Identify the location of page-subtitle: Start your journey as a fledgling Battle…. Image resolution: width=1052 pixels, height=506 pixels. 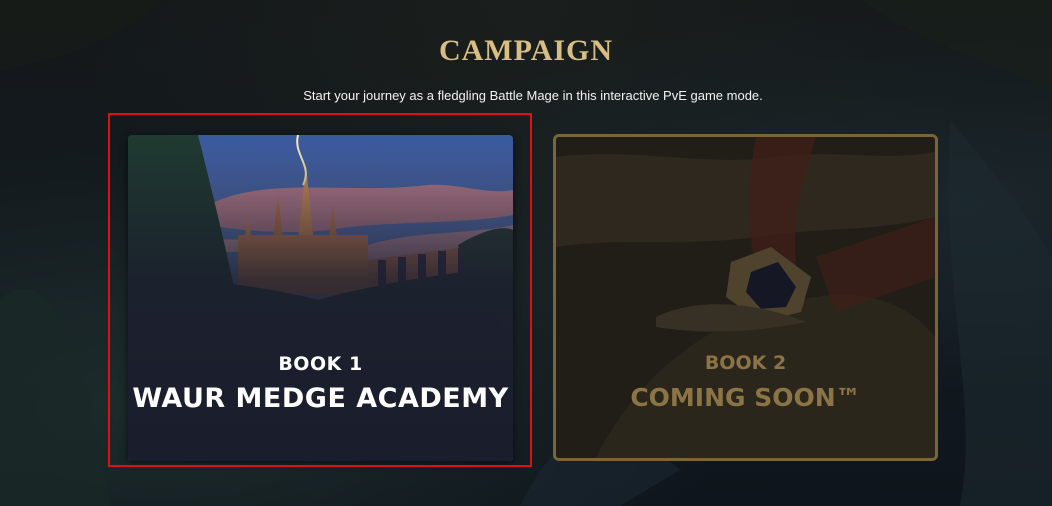
(533, 95).